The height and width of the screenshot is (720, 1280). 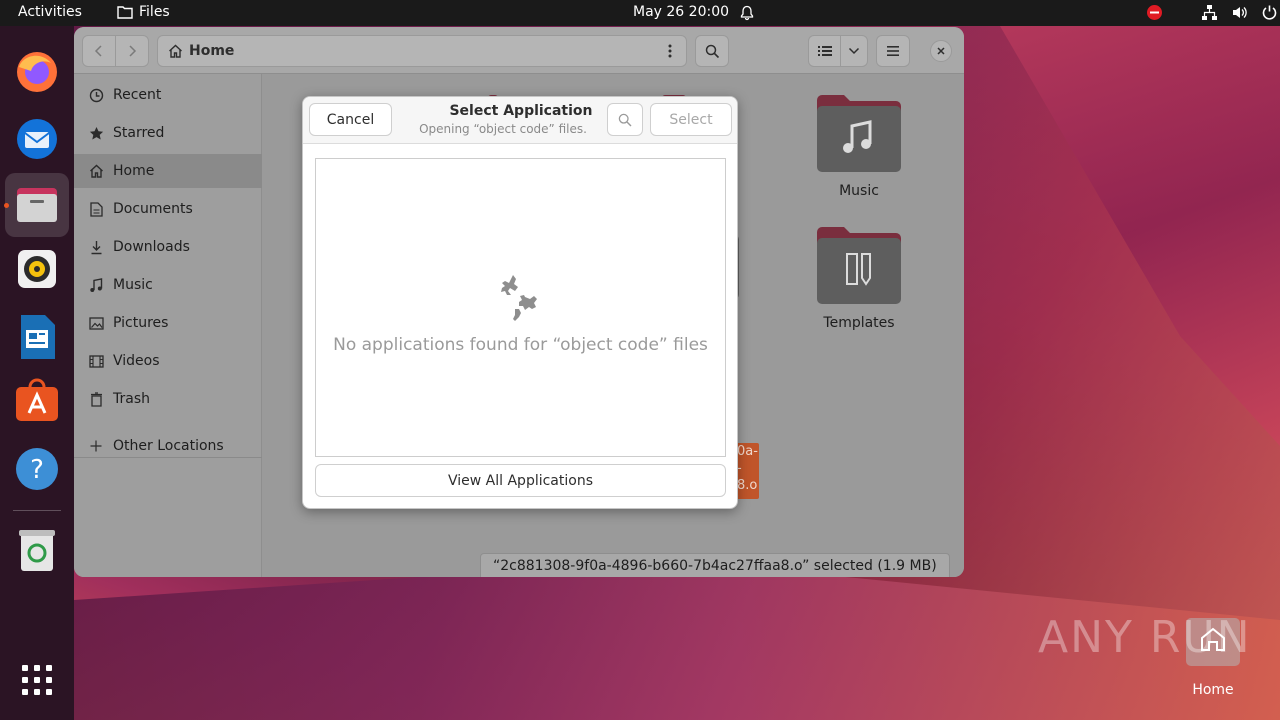 I want to click on folder-label: Music, so click(x=859, y=191).